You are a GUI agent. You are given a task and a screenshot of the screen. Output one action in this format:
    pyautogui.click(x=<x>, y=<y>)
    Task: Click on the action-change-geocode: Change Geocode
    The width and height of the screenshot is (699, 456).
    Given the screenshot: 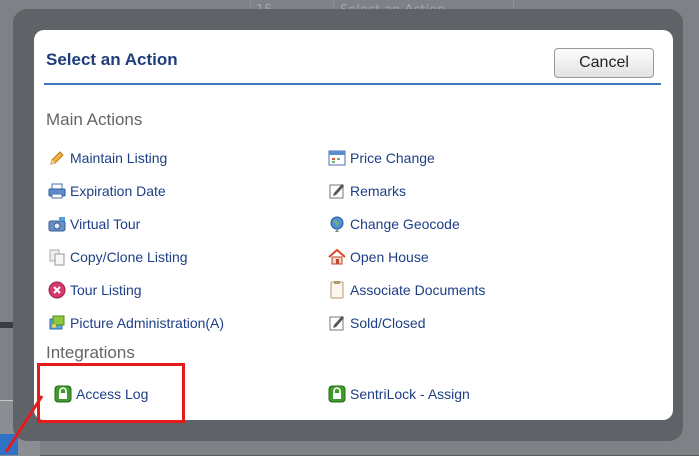 What is the action you would take?
    pyautogui.click(x=394, y=224)
    